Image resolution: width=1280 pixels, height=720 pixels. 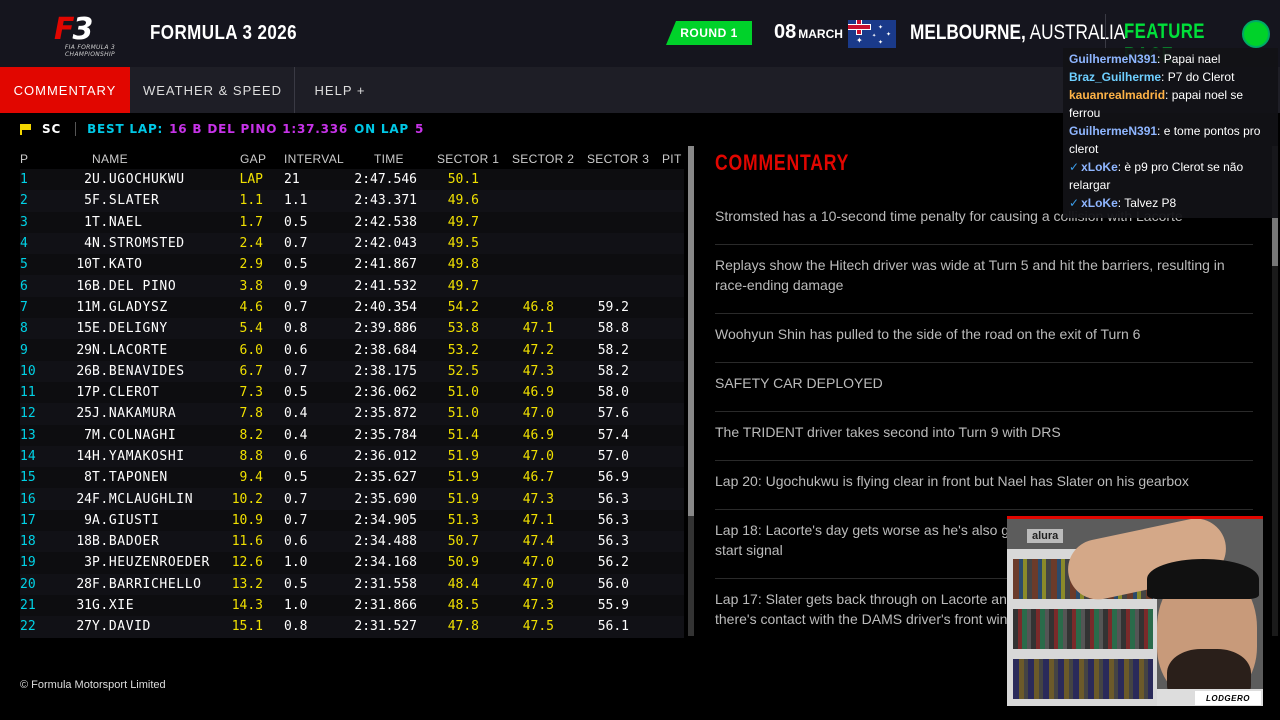 I want to click on col-sector-2: SECTOR 2, so click(x=543, y=159).